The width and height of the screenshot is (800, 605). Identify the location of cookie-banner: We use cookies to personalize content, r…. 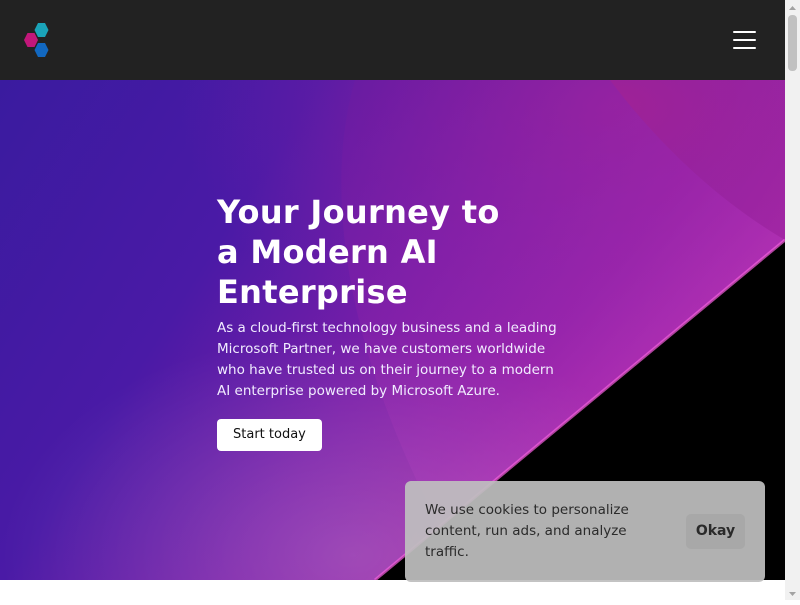
(585, 531).